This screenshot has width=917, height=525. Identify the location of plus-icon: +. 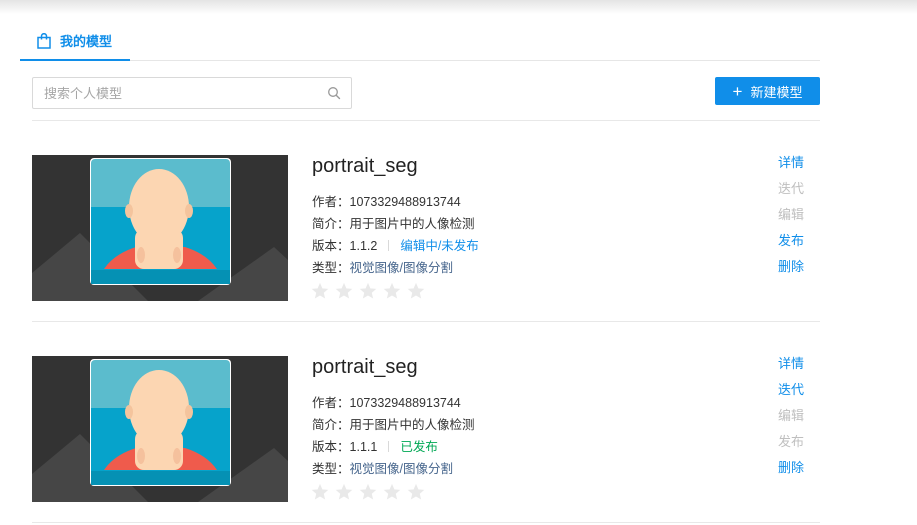
(737, 91).